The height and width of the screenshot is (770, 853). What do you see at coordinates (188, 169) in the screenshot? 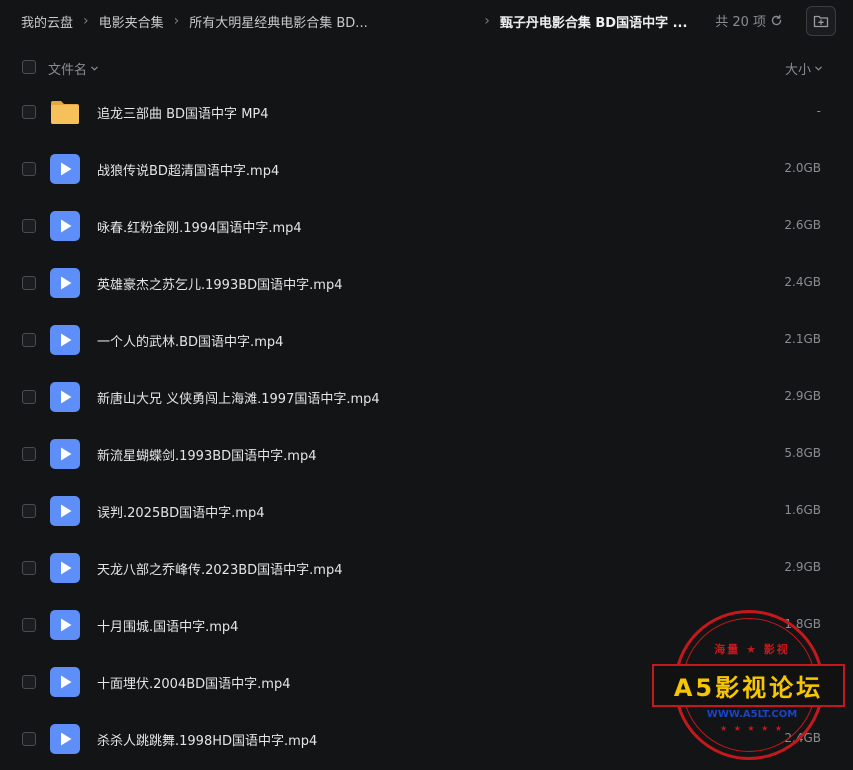
I see `file-name: 战狼传说BD超清国语中字.mp4` at bounding box center [188, 169].